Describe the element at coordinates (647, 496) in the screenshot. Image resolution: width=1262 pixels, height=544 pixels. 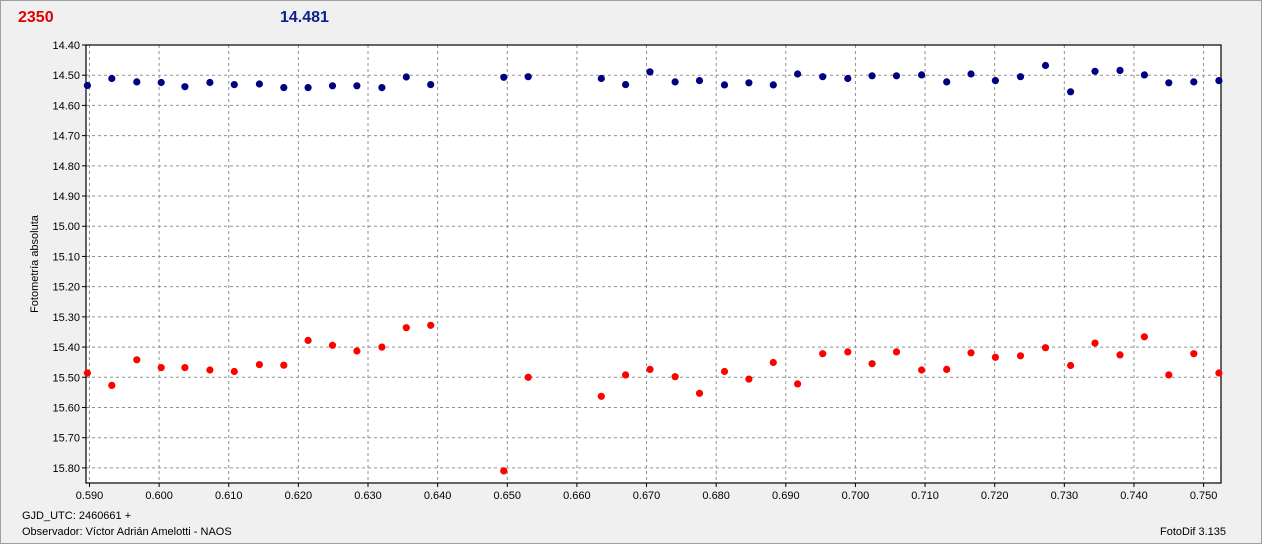
I see `x-tick-label: 0.670` at that location.